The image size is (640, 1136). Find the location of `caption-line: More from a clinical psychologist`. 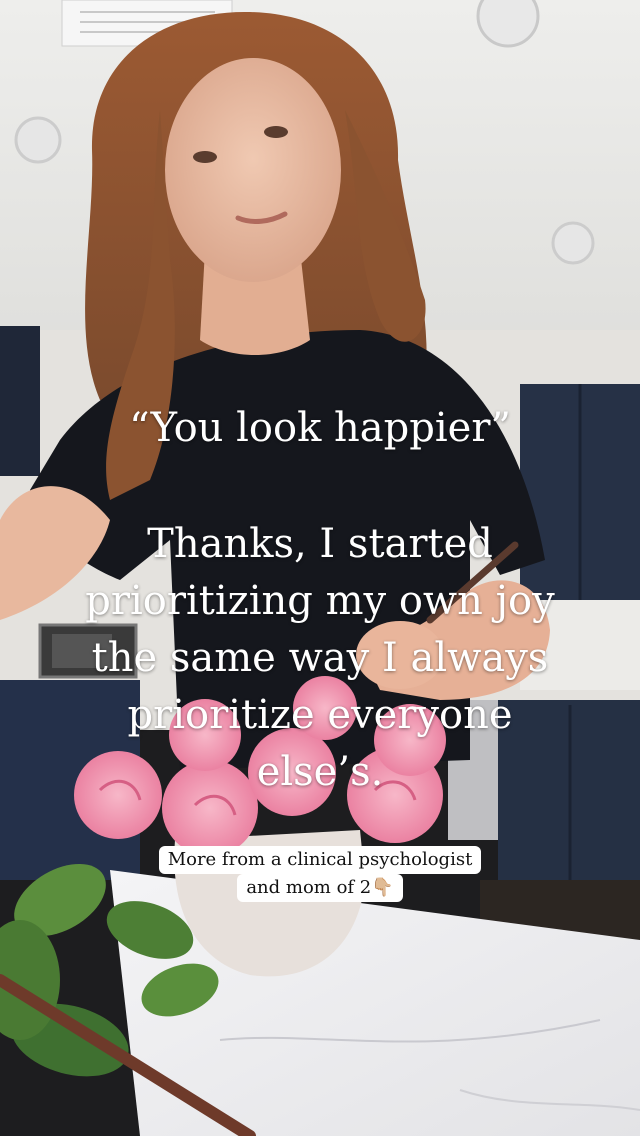

caption-line: More from a clinical psychologist is located at coordinates (320, 860).